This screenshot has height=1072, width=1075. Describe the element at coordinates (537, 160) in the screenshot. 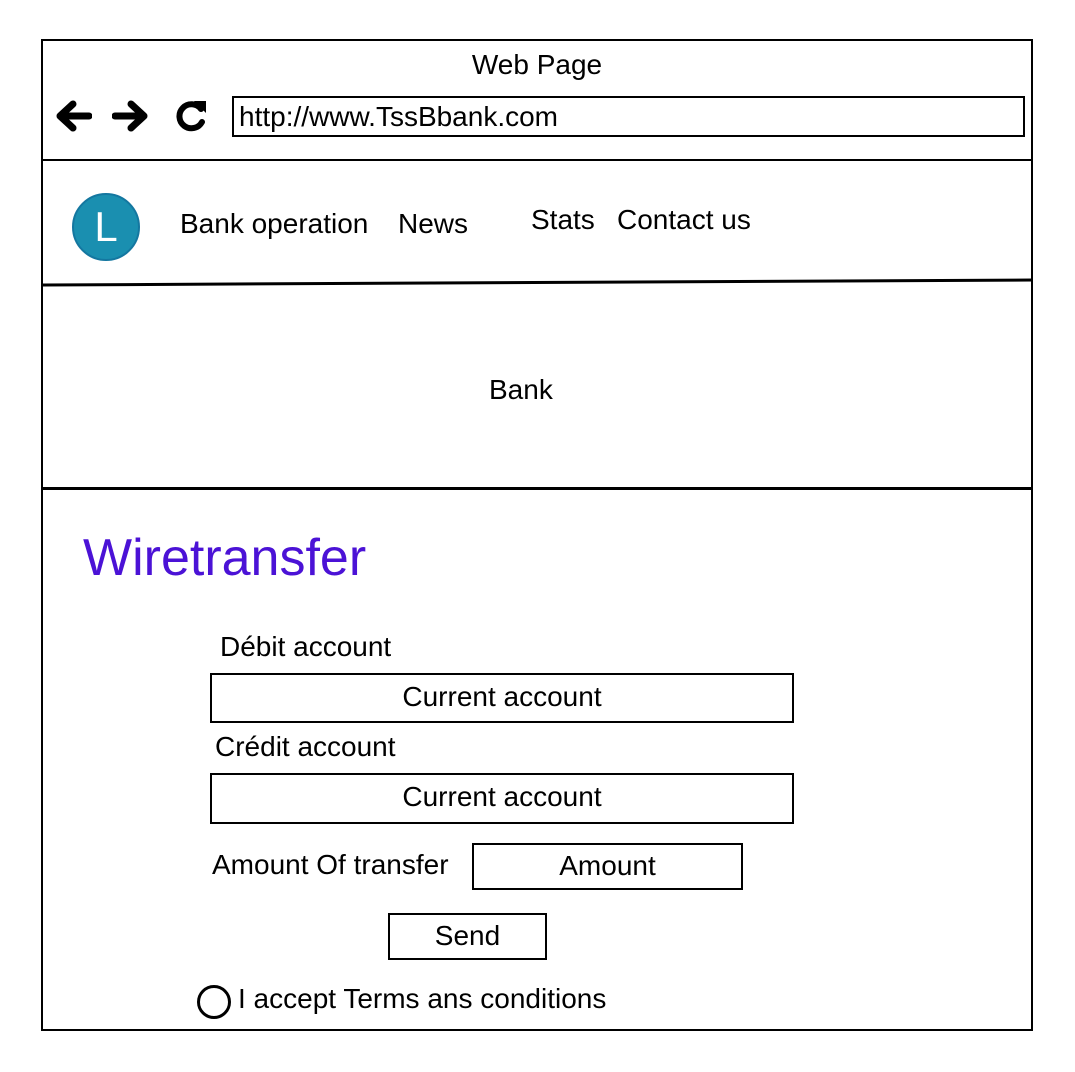

I see `toolbar-divider` at that location.